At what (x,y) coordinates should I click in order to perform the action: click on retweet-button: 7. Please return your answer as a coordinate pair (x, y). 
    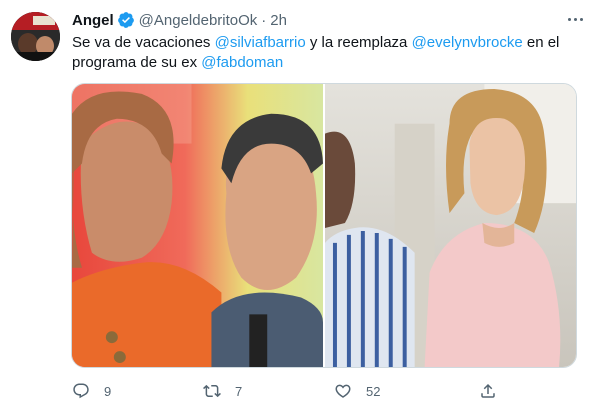
    Looking at the image, I should click on (222, 391).